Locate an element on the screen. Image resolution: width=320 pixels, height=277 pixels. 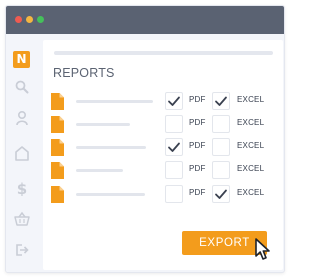
page-title: REPORTS is located at coordinates (84, 73).